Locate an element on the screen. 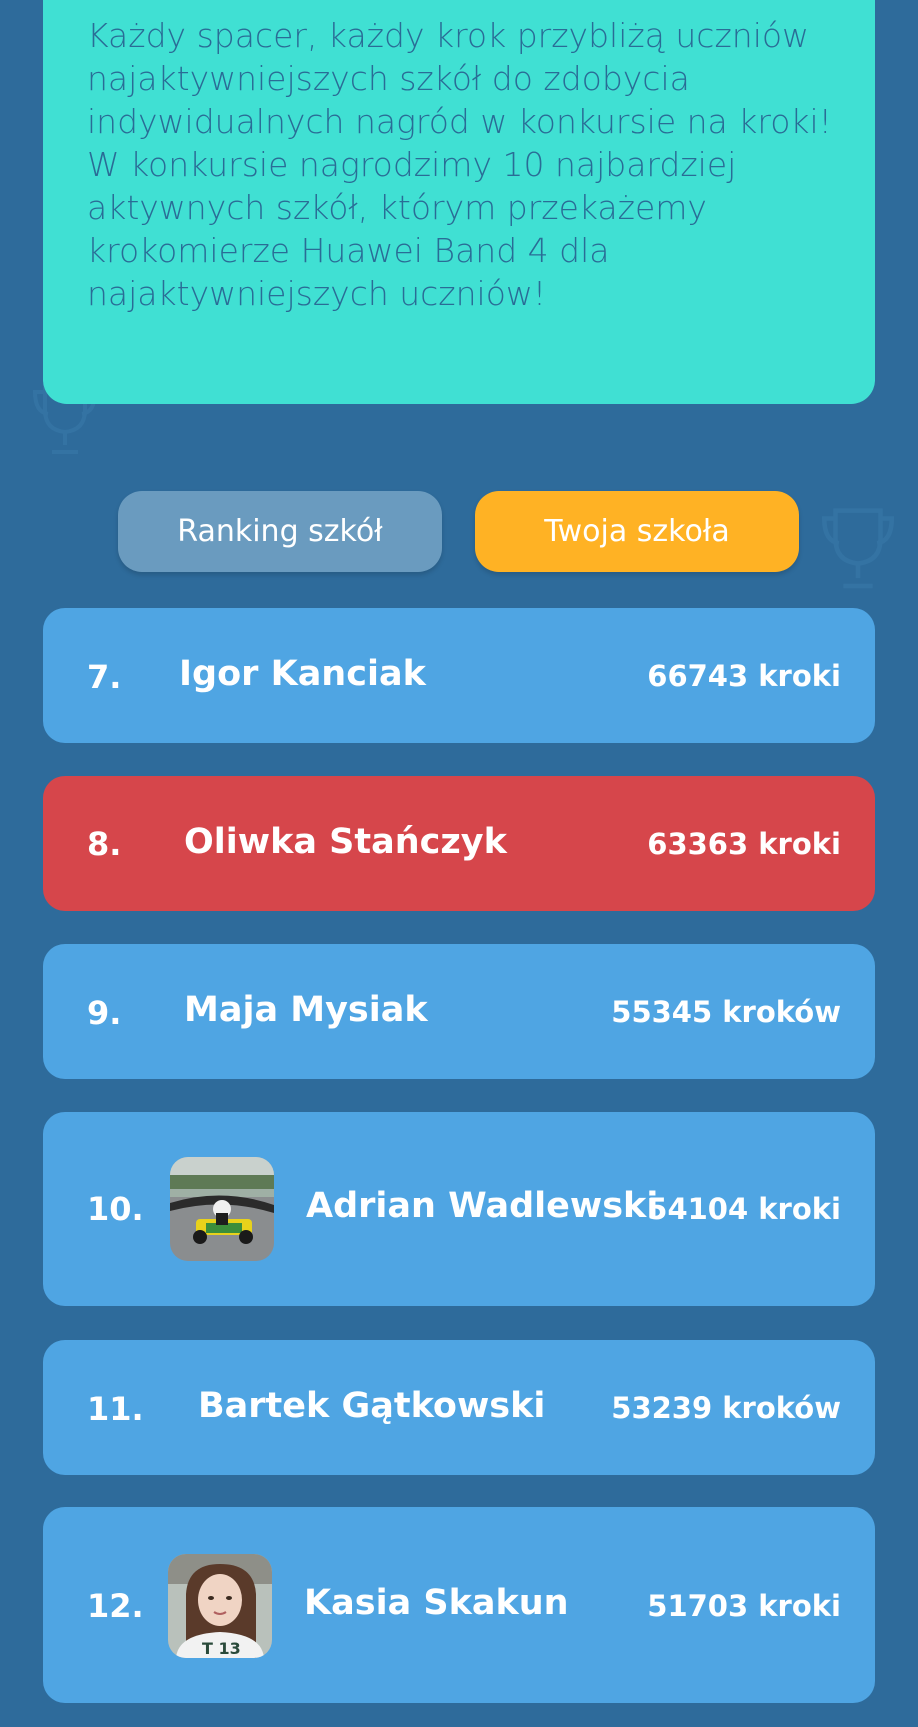  rank-number: 8. is located at coordinates (104, 844).